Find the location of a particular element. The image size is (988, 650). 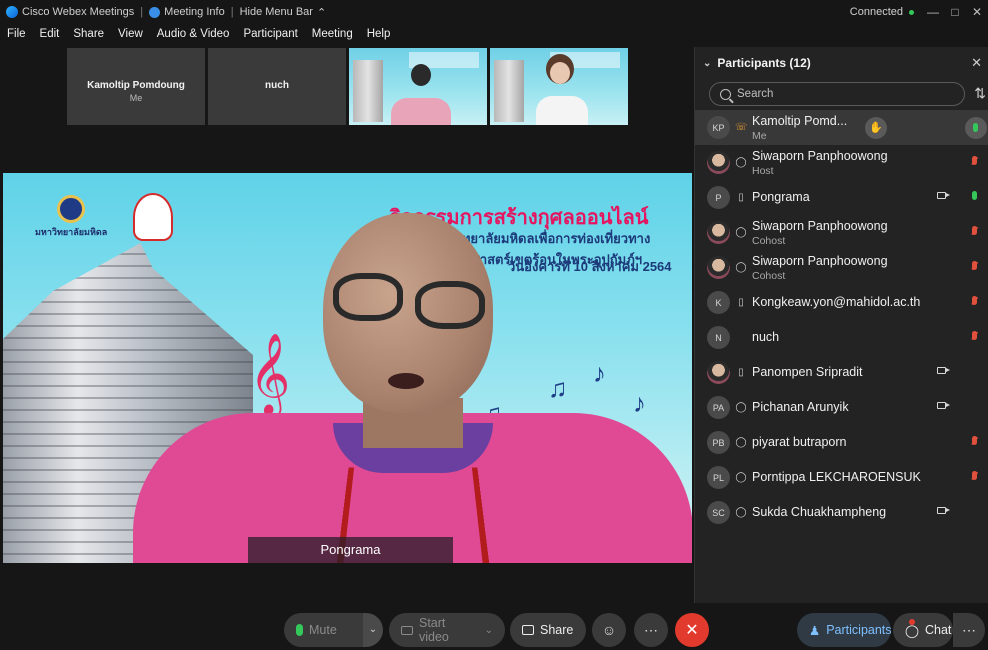

participants-label: Participants is located at coordinates (859, 630).